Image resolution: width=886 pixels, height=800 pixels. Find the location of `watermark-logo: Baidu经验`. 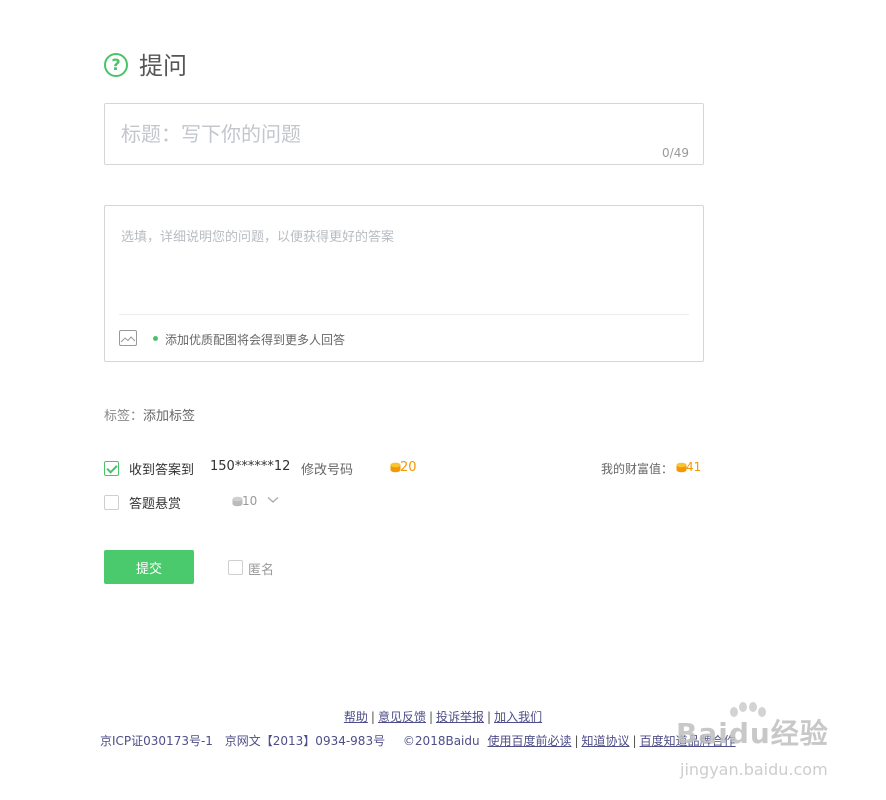

watermark-logo: Baidu经验 is located at coordinates (752, 733).